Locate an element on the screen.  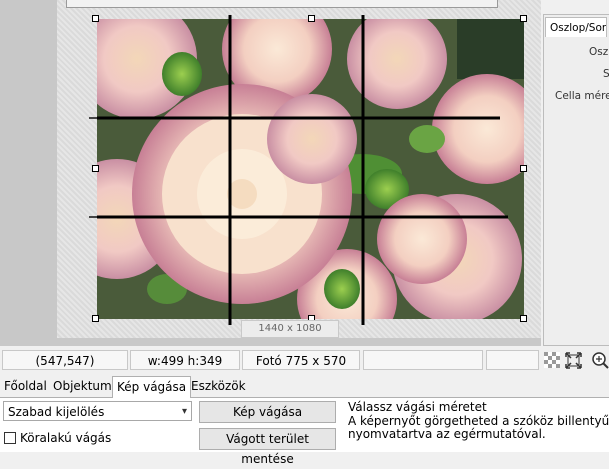
crop-handle-bottom-right is located at coordinates (523, 318).